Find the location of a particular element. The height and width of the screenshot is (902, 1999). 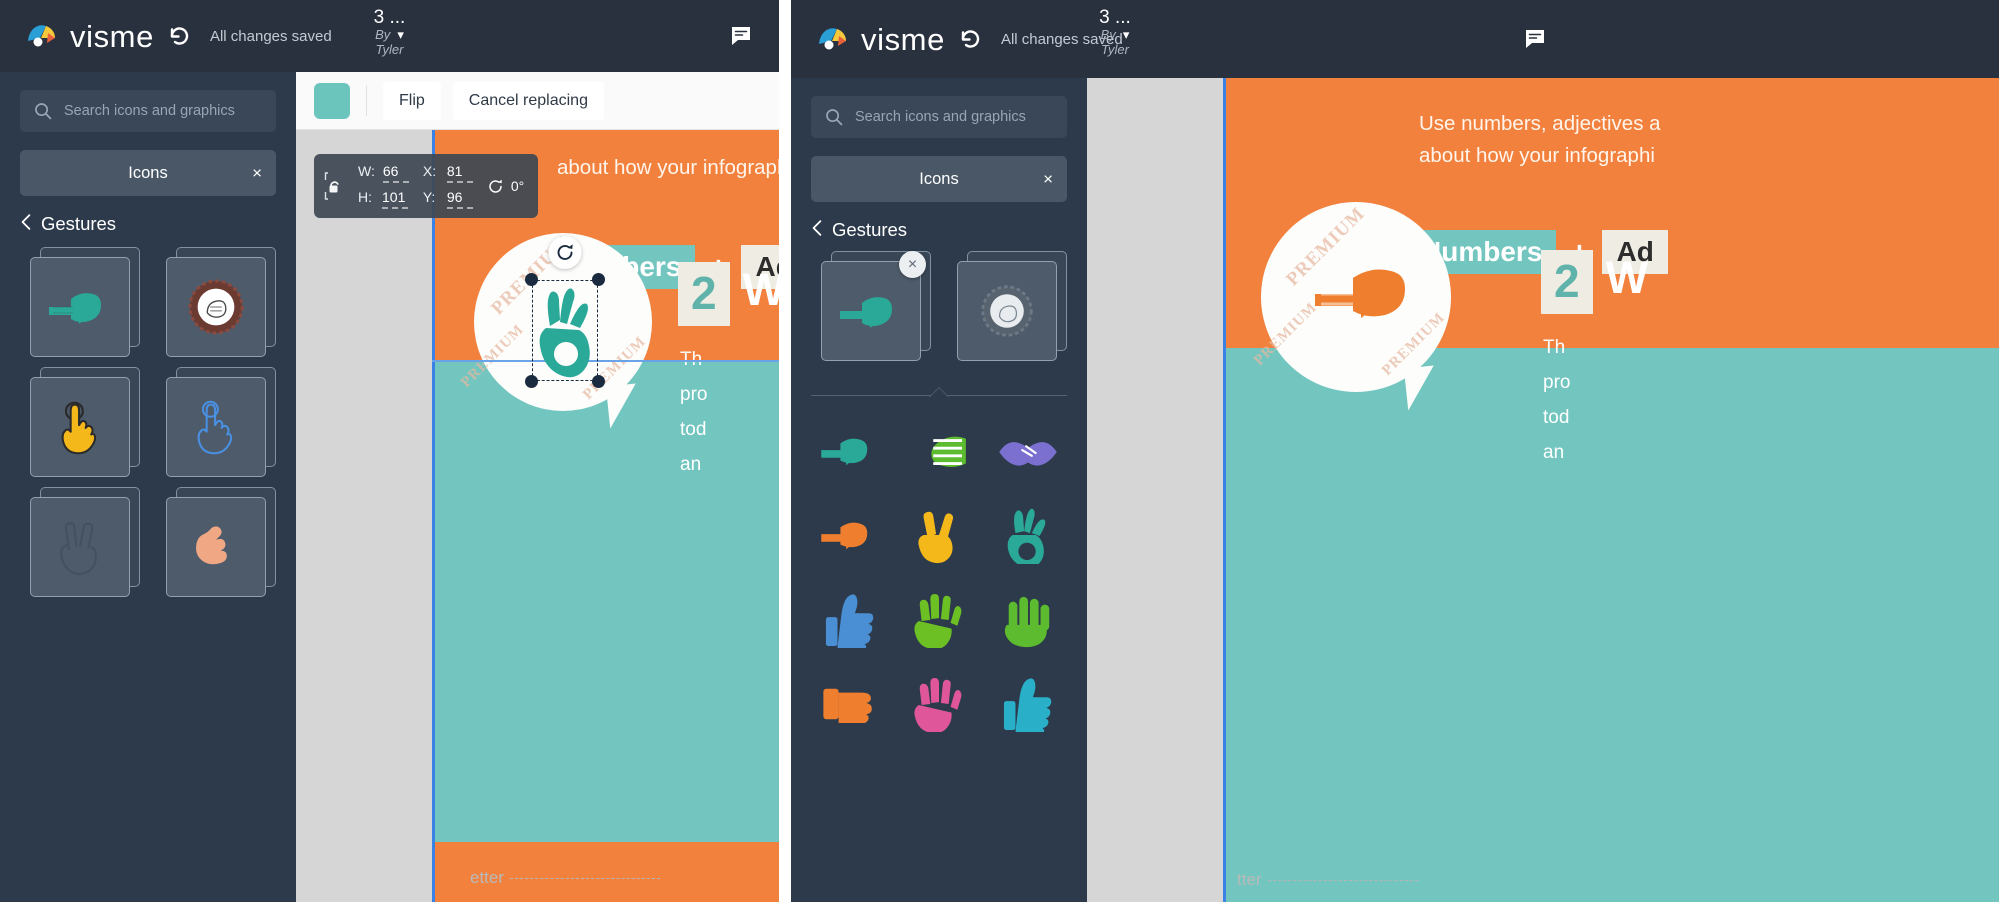

resize-handle-bottom-right is located at coordinates (598, 381).